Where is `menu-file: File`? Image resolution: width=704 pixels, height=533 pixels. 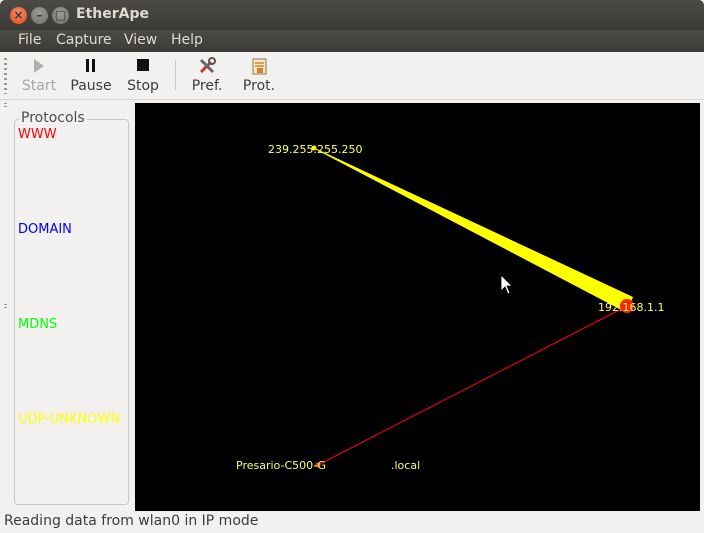 menu-file: File is located at coordinates (29, 40).